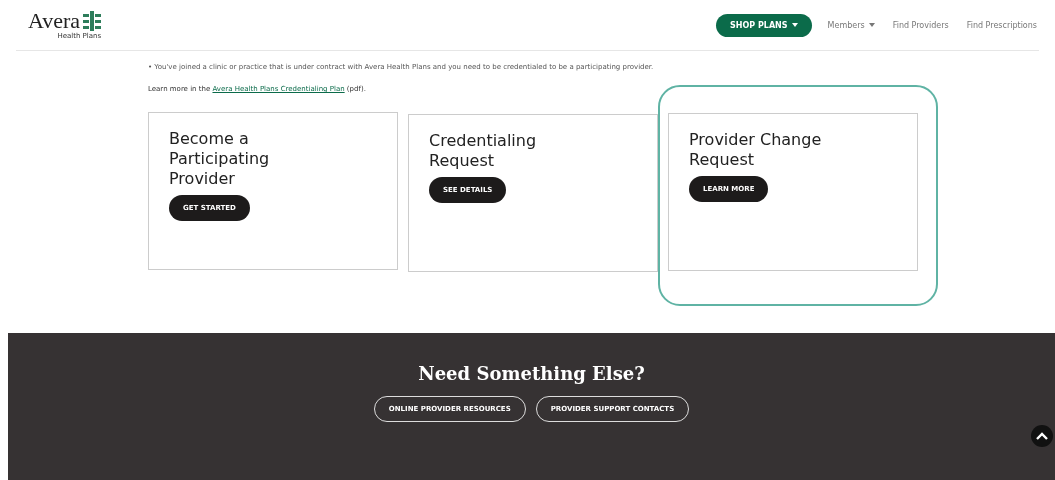  What do you see at coordinates (54, 21) in the screenshot?
I see `logo-text: Avera` at bounding box center [54, 21].